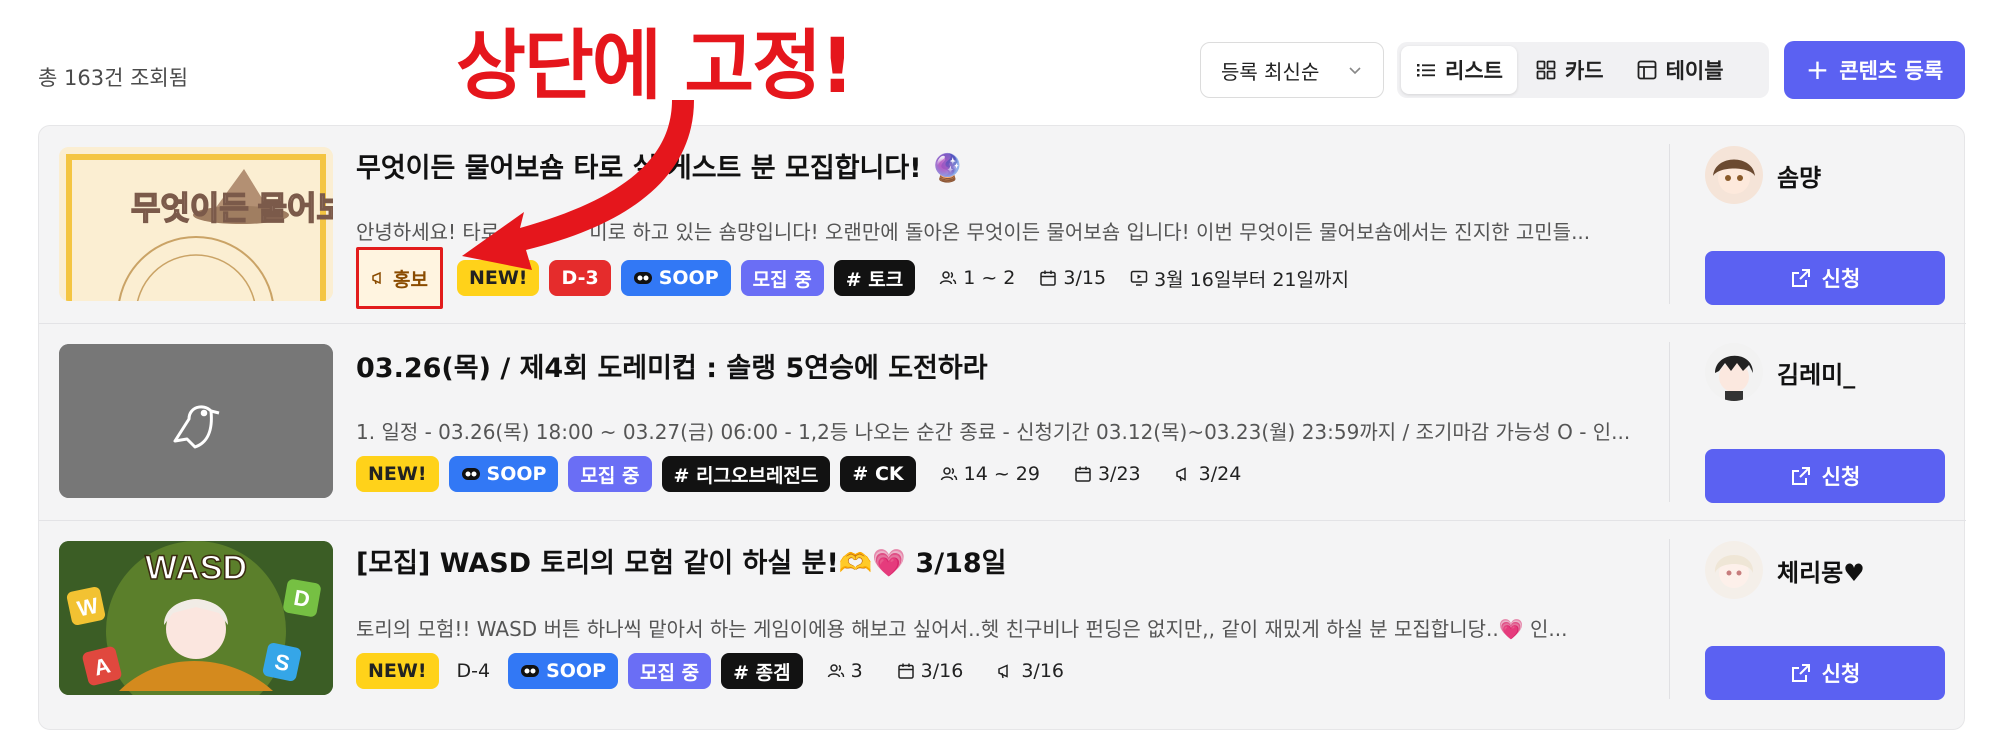 The image size is (2000, 730). I want to click on grid-icon, so click(1546, 70).